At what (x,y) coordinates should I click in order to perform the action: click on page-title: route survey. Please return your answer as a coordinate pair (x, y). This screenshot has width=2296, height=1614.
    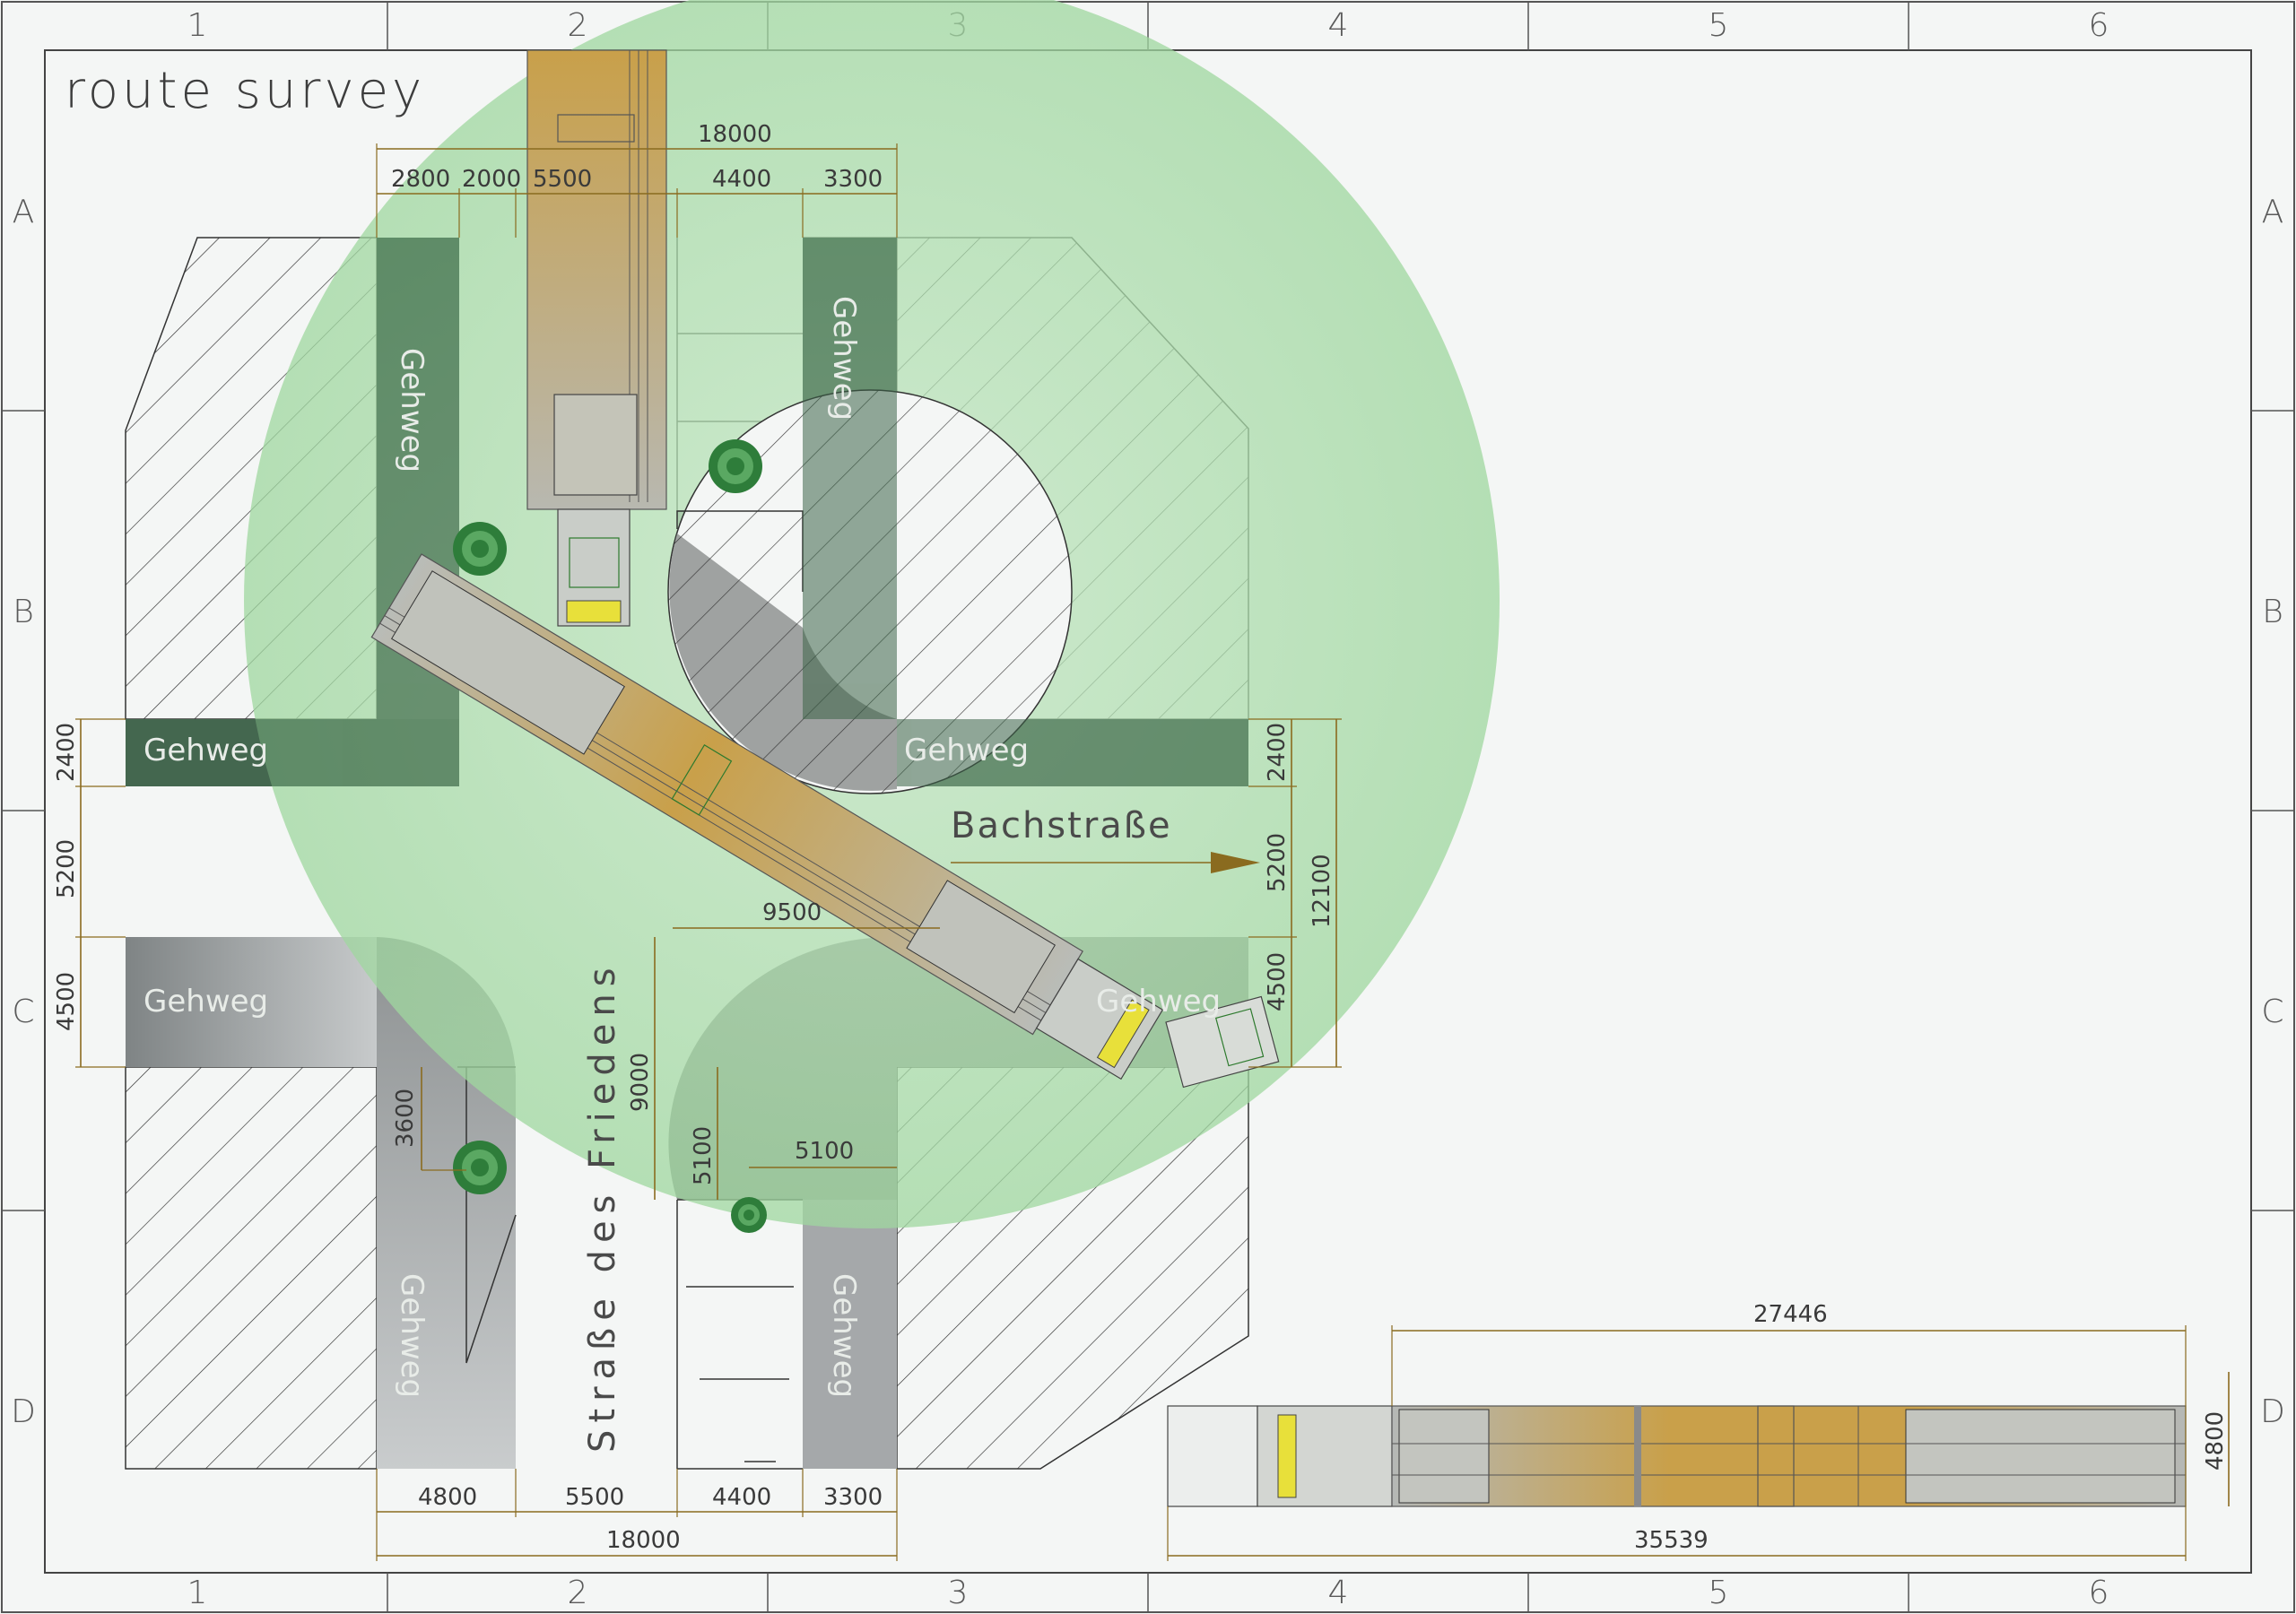
    Looking at the image, I should click on (245, 91).